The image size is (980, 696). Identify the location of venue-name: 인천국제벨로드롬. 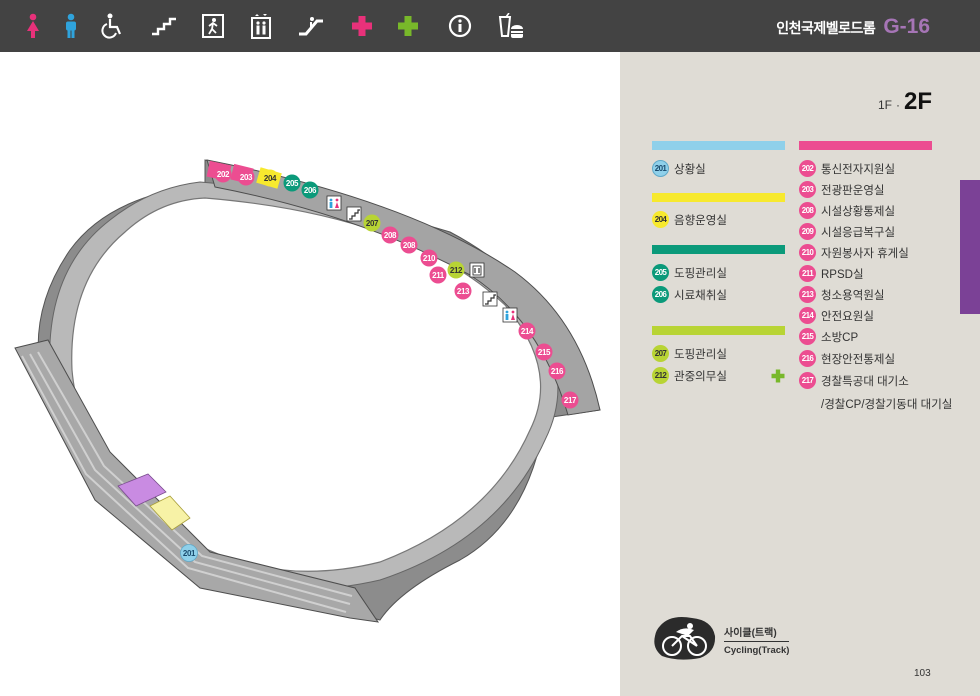
(826, 28).